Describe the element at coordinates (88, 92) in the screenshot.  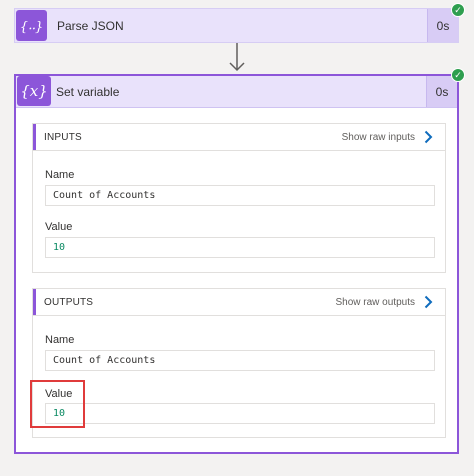
I see `set-variable-title: Set variable` at that location.